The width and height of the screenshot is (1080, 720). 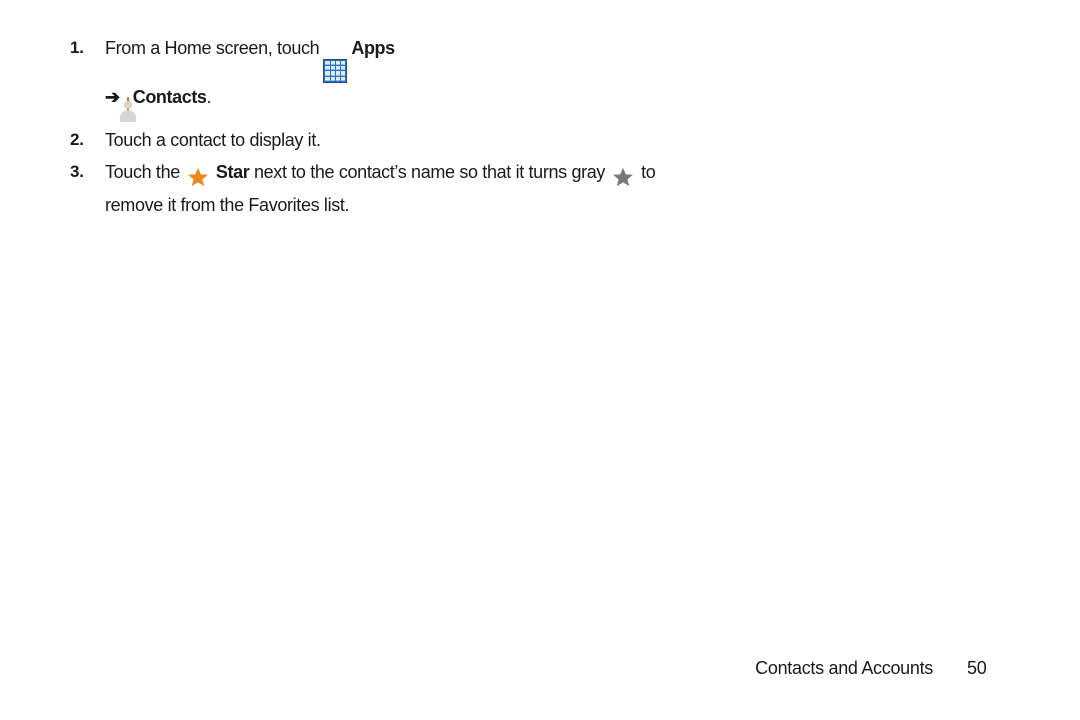 I want to click on star-label: Star, so click(x=232, y=171).